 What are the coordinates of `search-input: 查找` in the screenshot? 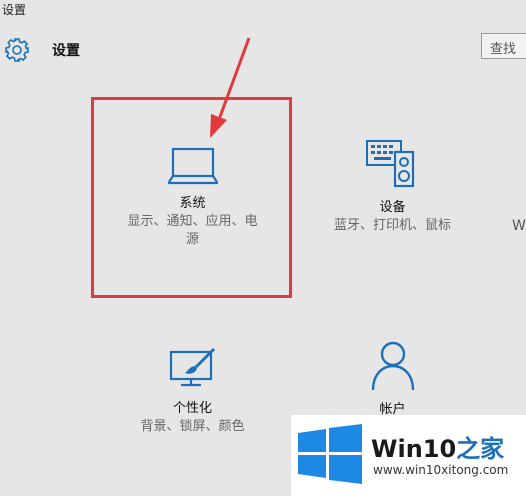 It's located at (503, 46).